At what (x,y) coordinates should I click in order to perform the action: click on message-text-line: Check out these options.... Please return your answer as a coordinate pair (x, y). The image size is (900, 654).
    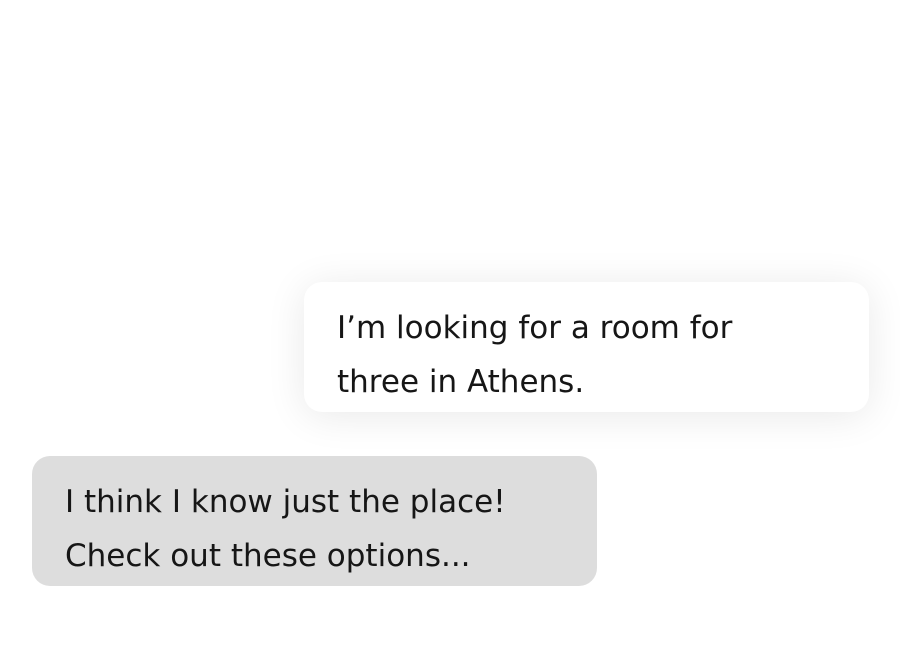
    Looking at the image, I should click on (268, 556).